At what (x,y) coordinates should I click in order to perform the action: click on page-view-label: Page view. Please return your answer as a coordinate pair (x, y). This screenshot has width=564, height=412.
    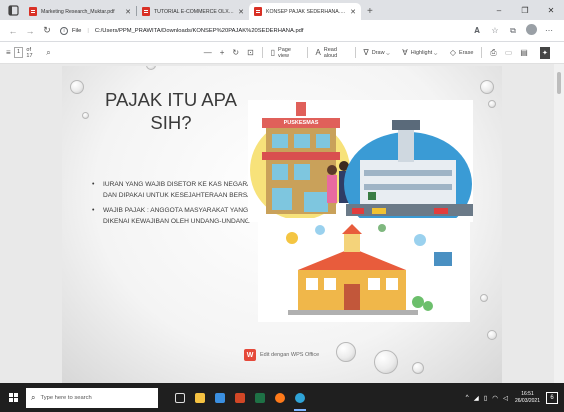
    Looking at the image, I should click on (284, 52).